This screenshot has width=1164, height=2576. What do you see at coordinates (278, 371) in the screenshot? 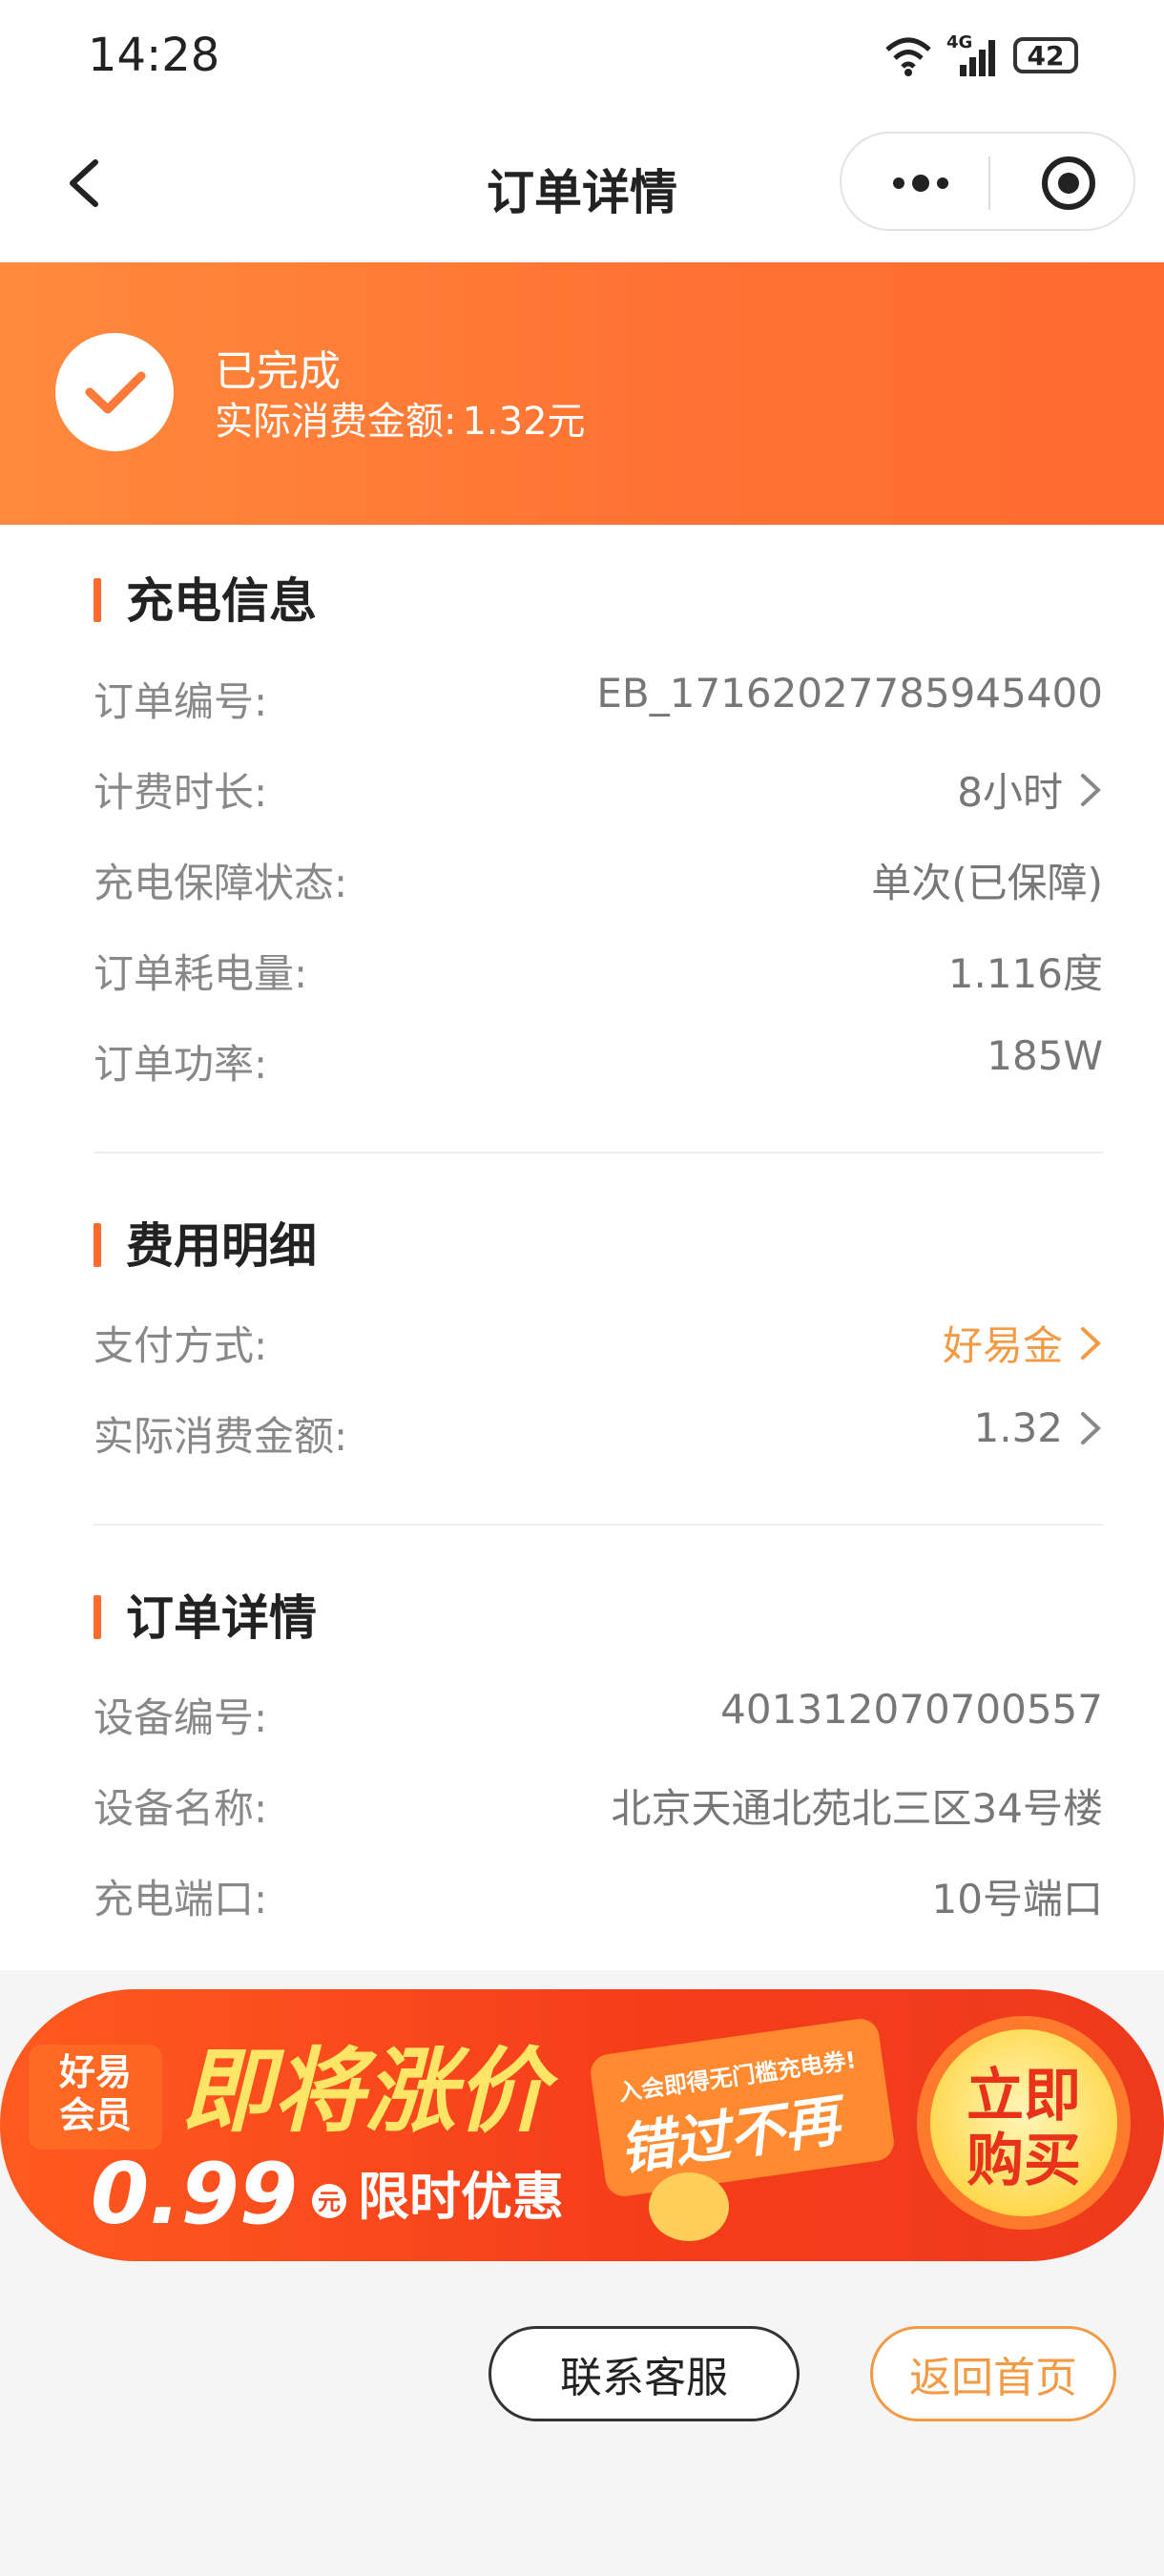
I see `order-status: 已完成` at bounding box center [278, 371].